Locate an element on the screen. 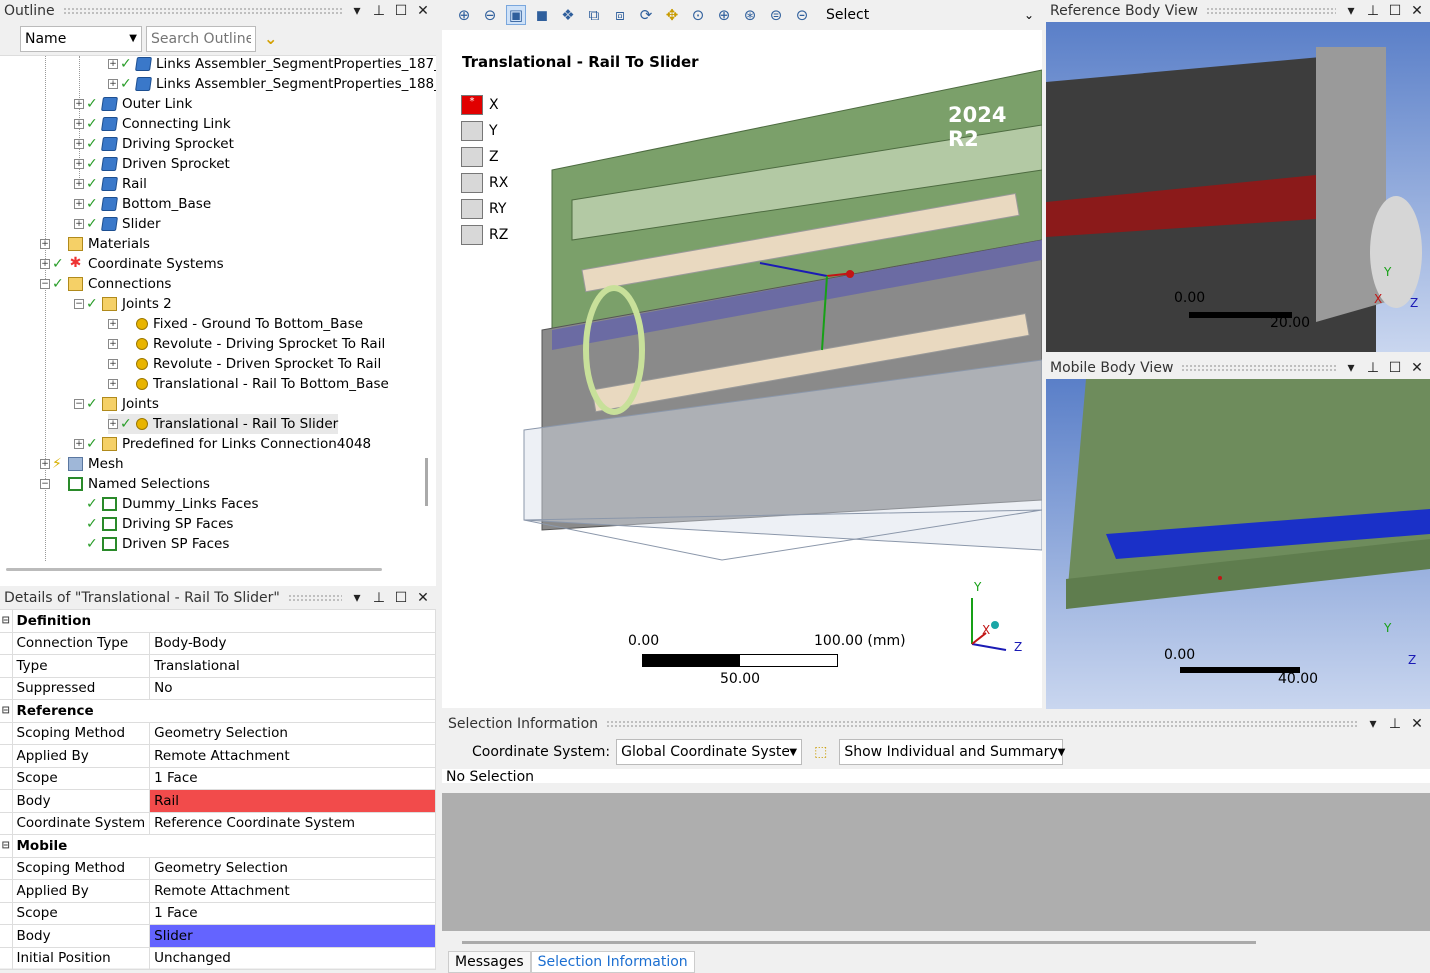 The image size is (1430, 973). tree-item: + Revolute - Driving Sprocket To Rail is located at coordinates (246, 344).